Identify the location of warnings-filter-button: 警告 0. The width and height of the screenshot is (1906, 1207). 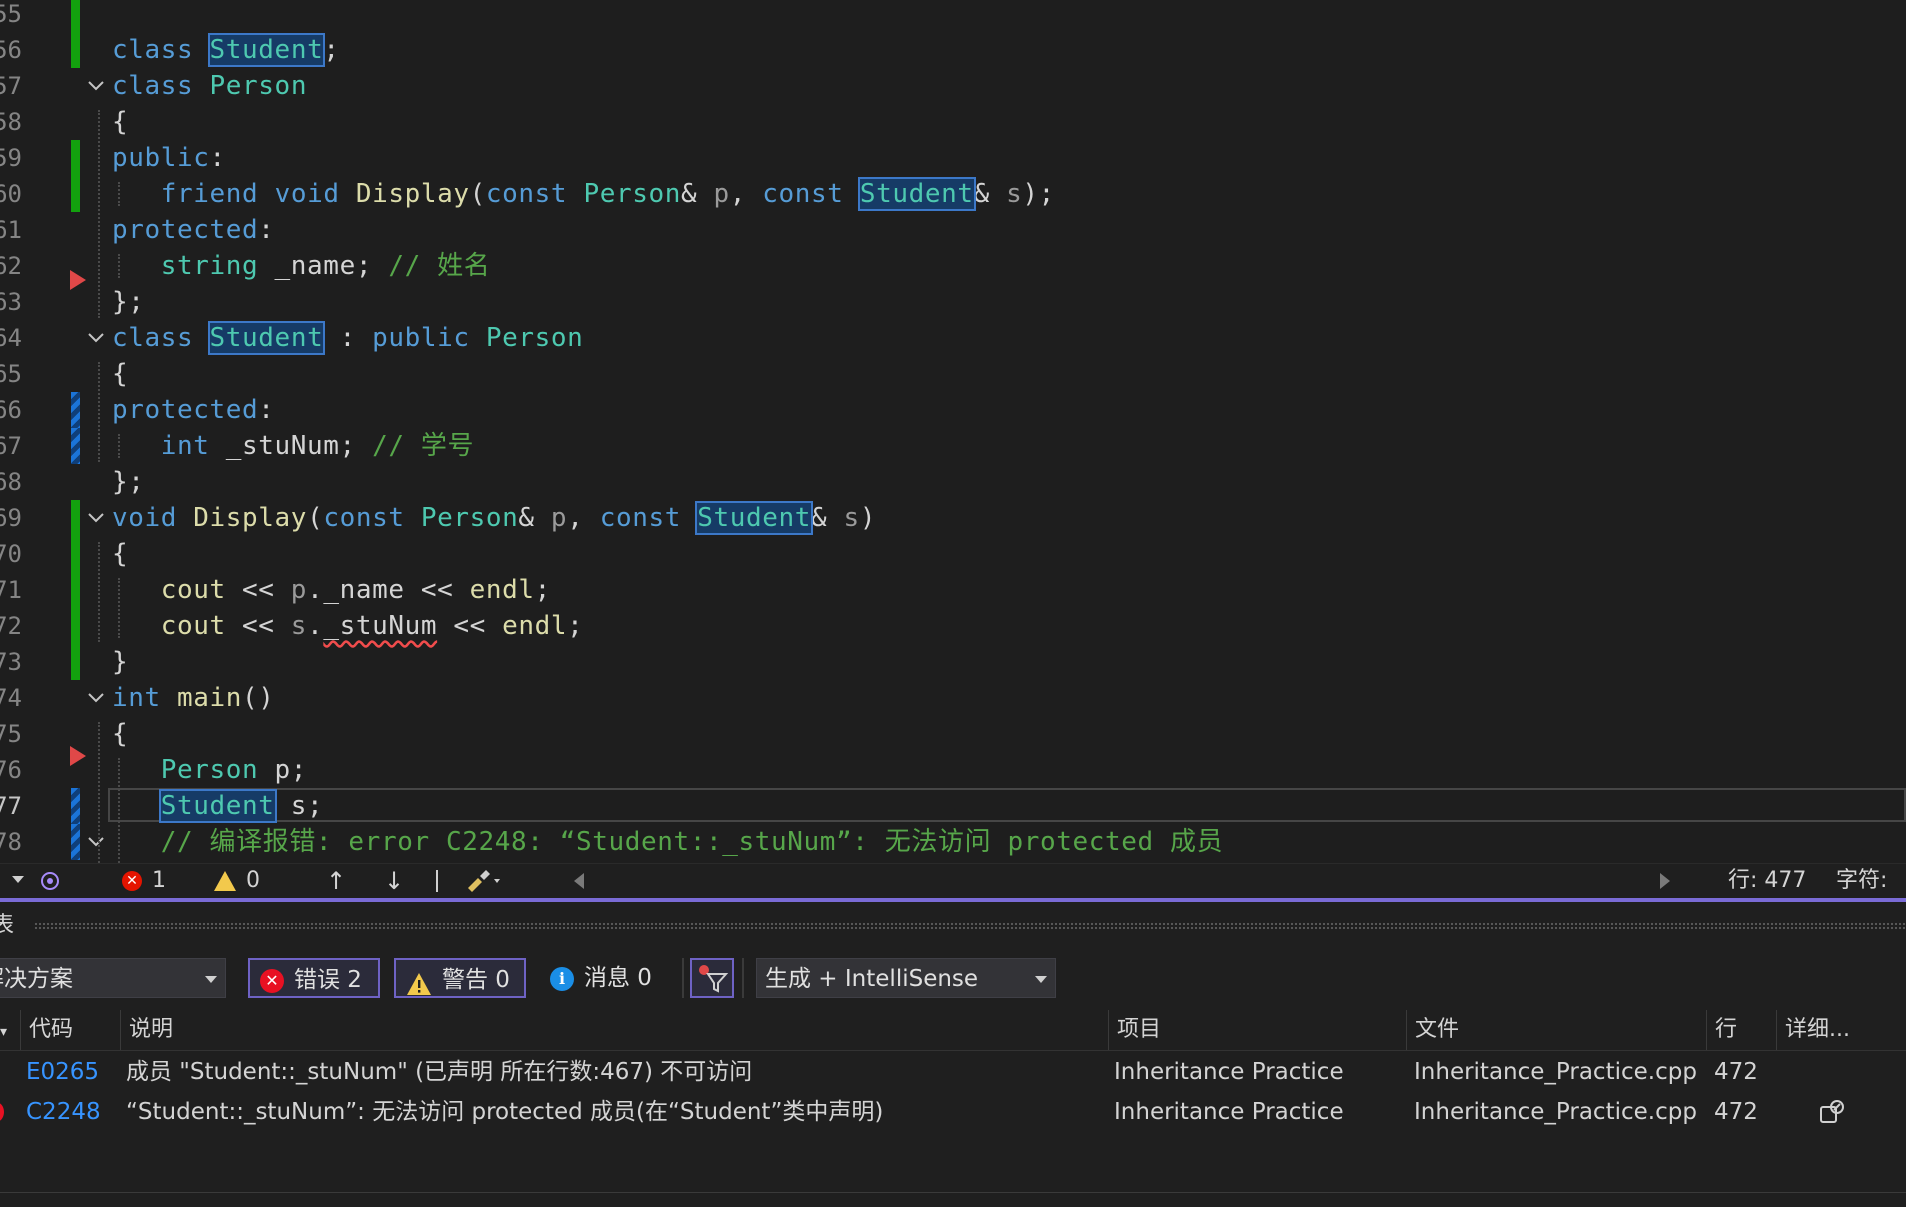
(460, 978).